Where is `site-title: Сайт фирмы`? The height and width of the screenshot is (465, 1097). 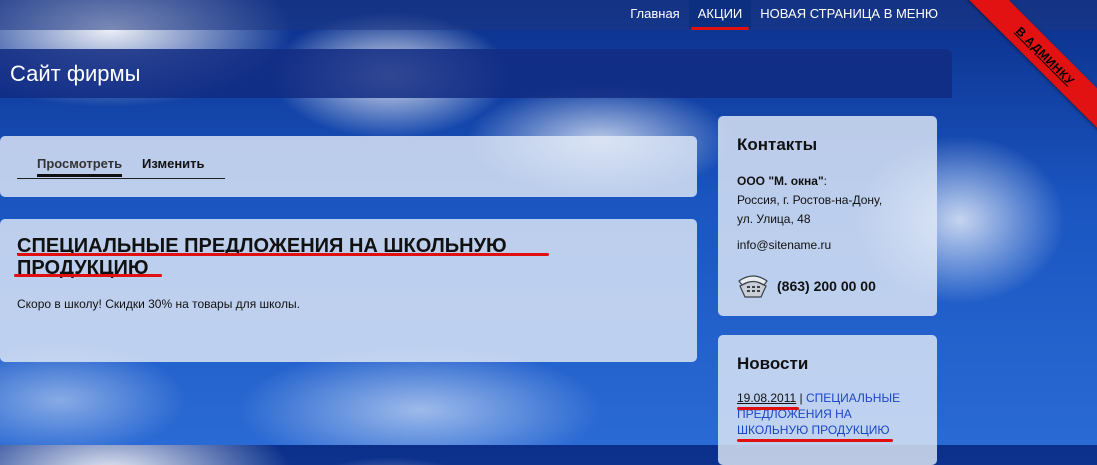 site-title: Сайт фирмы is located at coordinates (75, 74).